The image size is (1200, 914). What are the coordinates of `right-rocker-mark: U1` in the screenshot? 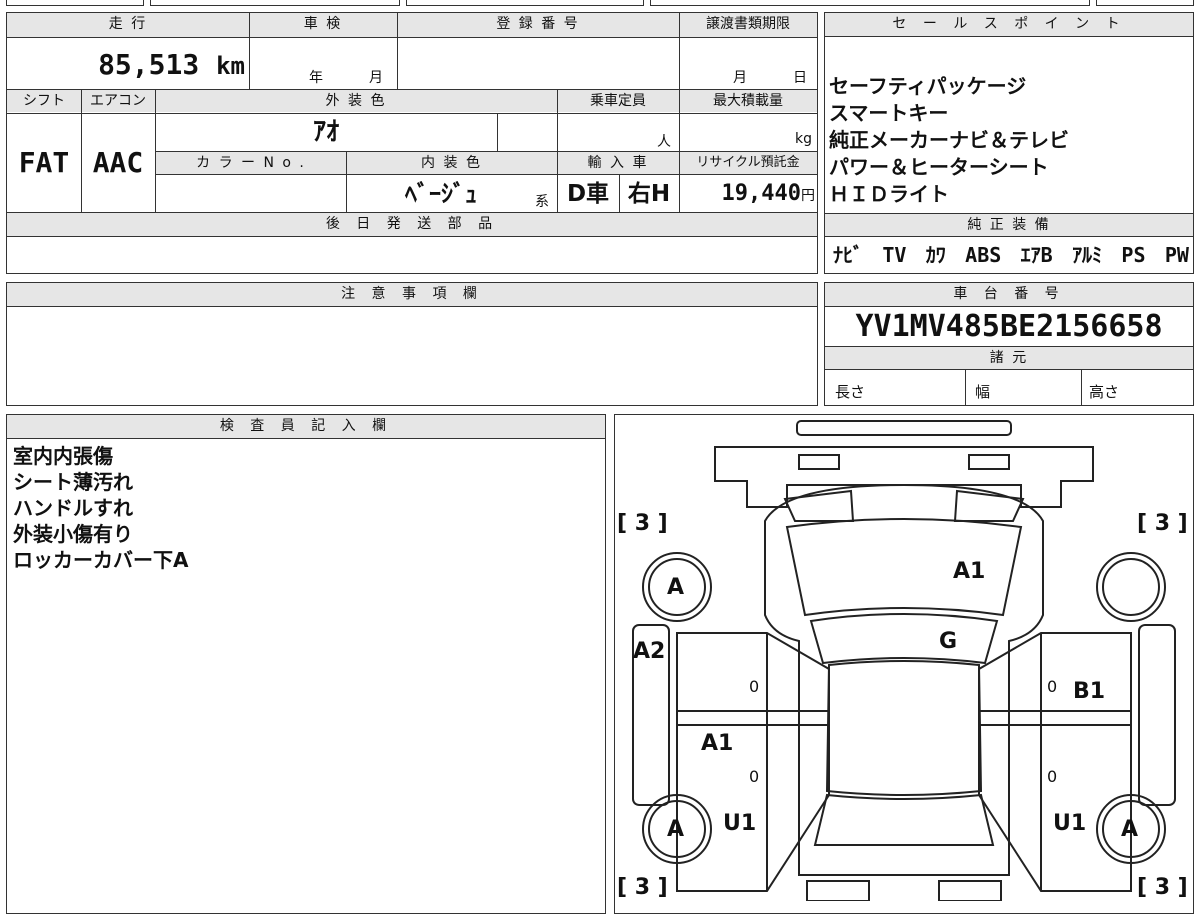 It's located at (1070, 823).